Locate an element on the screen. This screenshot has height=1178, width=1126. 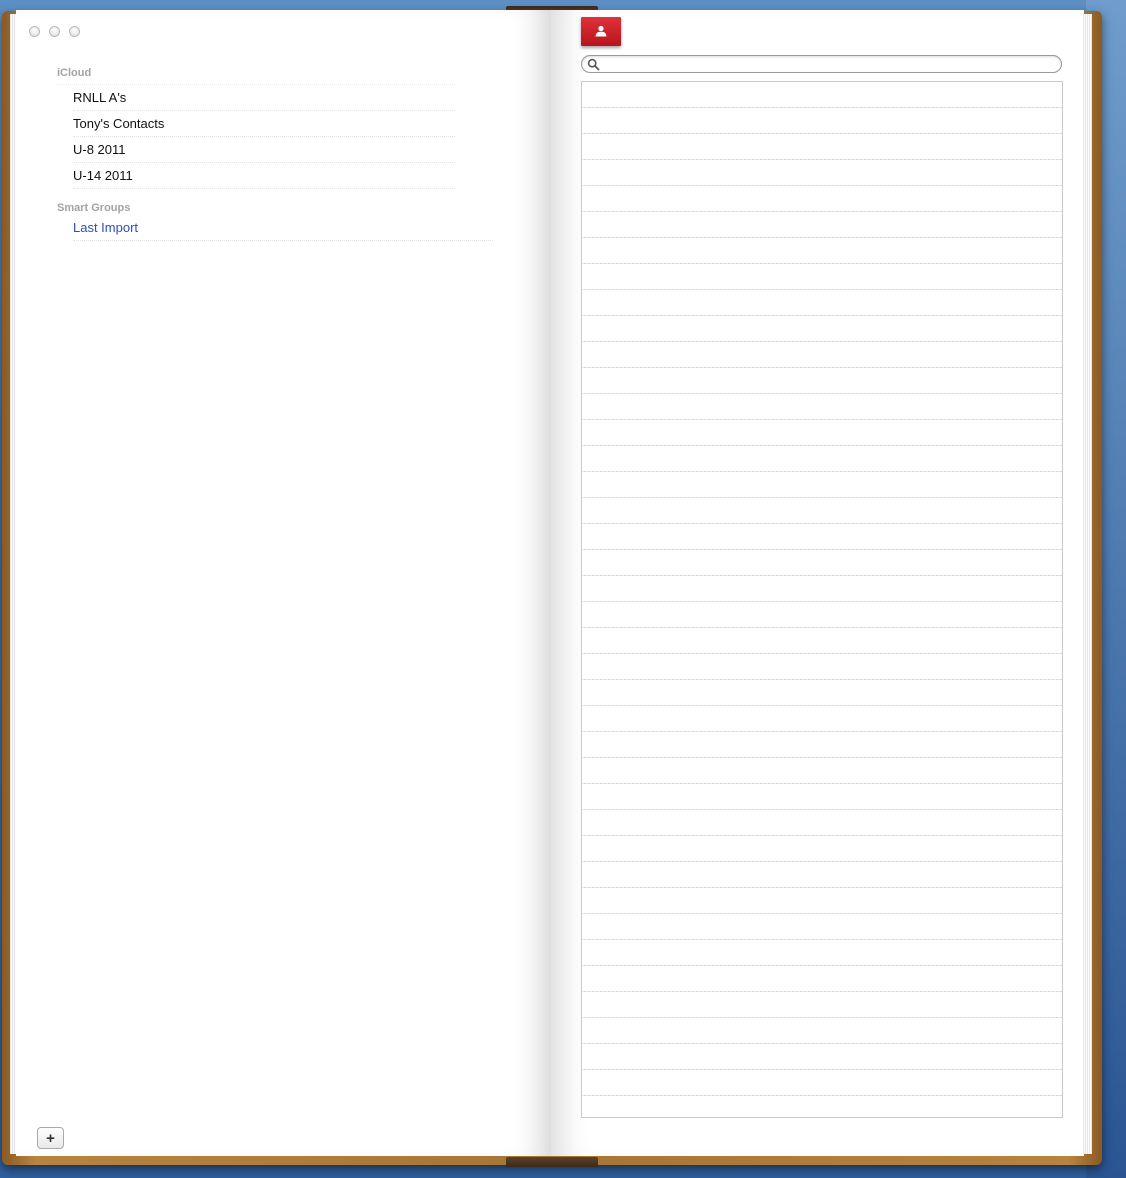
person-icon is located at coordinates (601, 31).